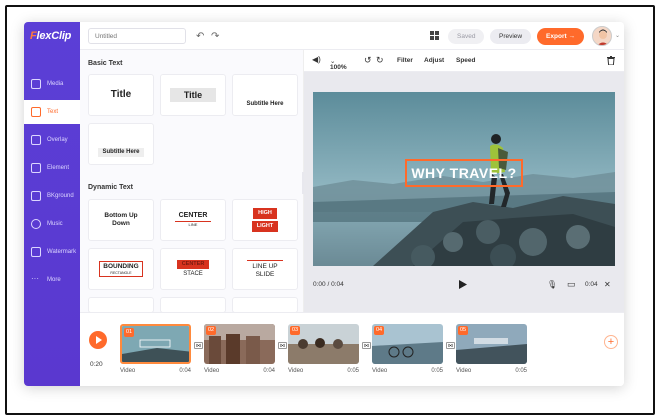 Image resolution: width=660 pixels, height=420 pixels. I want to click on duration: 0:04, so click(591, 284).